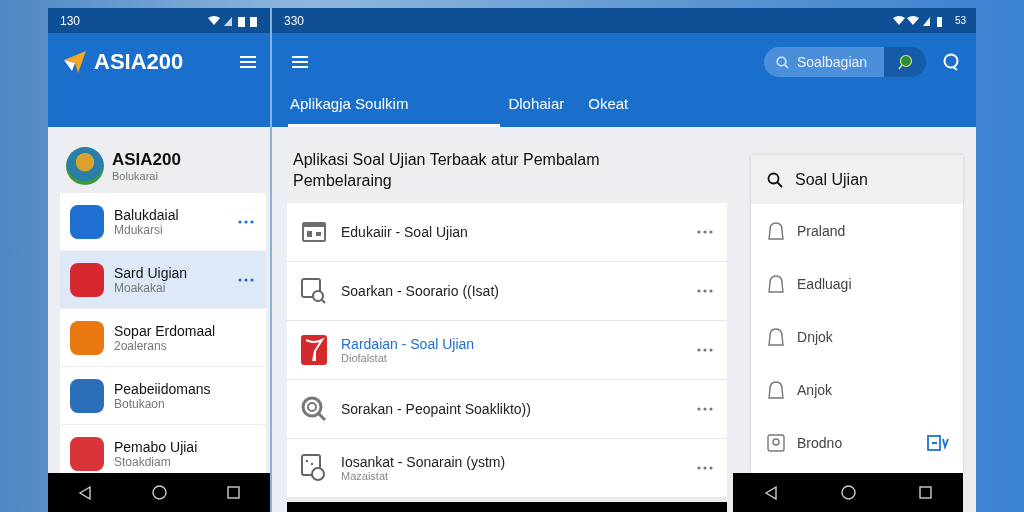 Image resolution: width=1024 pixels, height=512 pixels. I want to click on tab: Aplikagja Soulkim, so click(394, 106).